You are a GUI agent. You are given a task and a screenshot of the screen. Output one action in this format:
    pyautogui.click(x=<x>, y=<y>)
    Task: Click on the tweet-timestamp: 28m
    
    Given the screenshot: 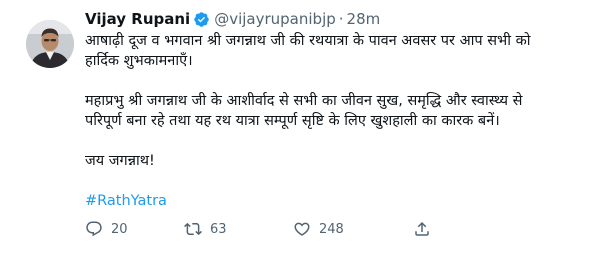 What is the action you would take?
    pyautogui.click(x=364, y=19)
    